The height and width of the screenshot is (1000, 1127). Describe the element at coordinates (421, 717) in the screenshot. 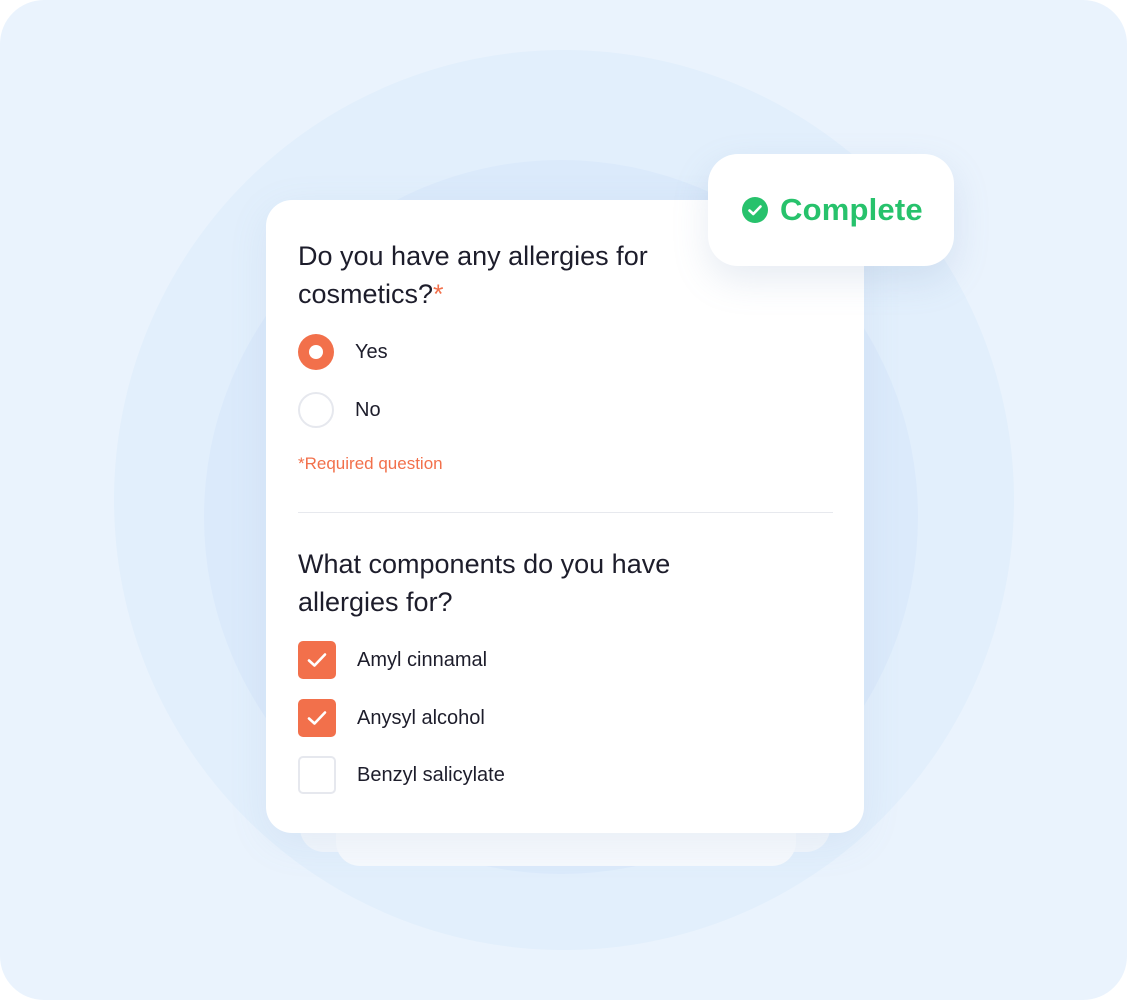

I see `option-label: Anysyl alcohol` at that location.